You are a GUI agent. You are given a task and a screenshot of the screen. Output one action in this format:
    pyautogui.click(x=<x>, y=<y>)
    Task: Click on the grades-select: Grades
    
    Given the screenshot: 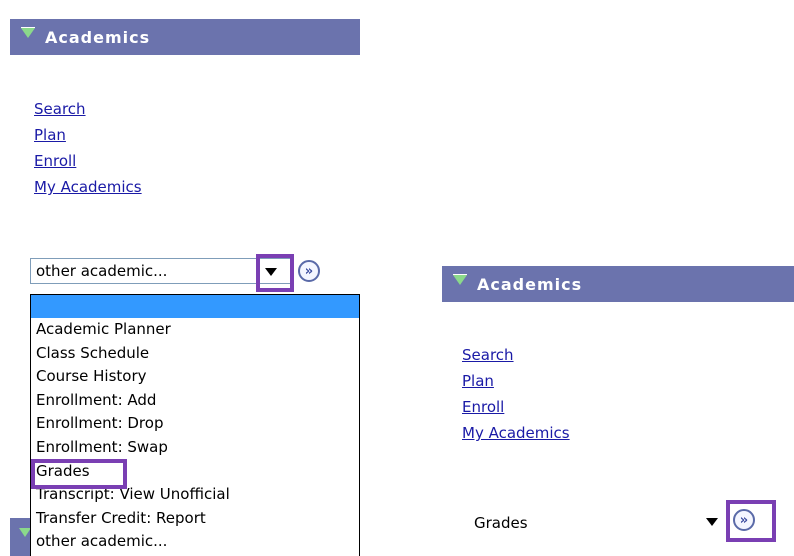 What is the action you would take?
    pyautogui.click(x=592, y=523)
    